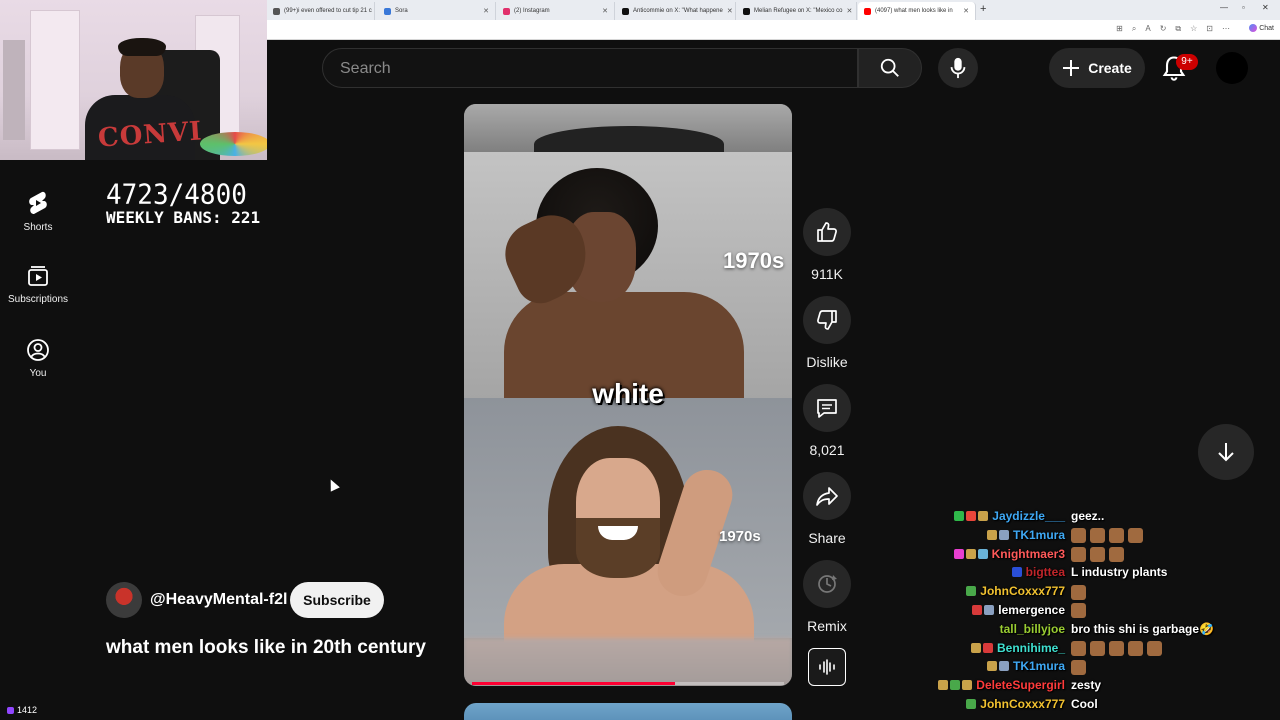  What do you see at coordinates (827, 333) in the screenshot?
I see `dislike-button: Dislike` at bounding box center [827, 333].